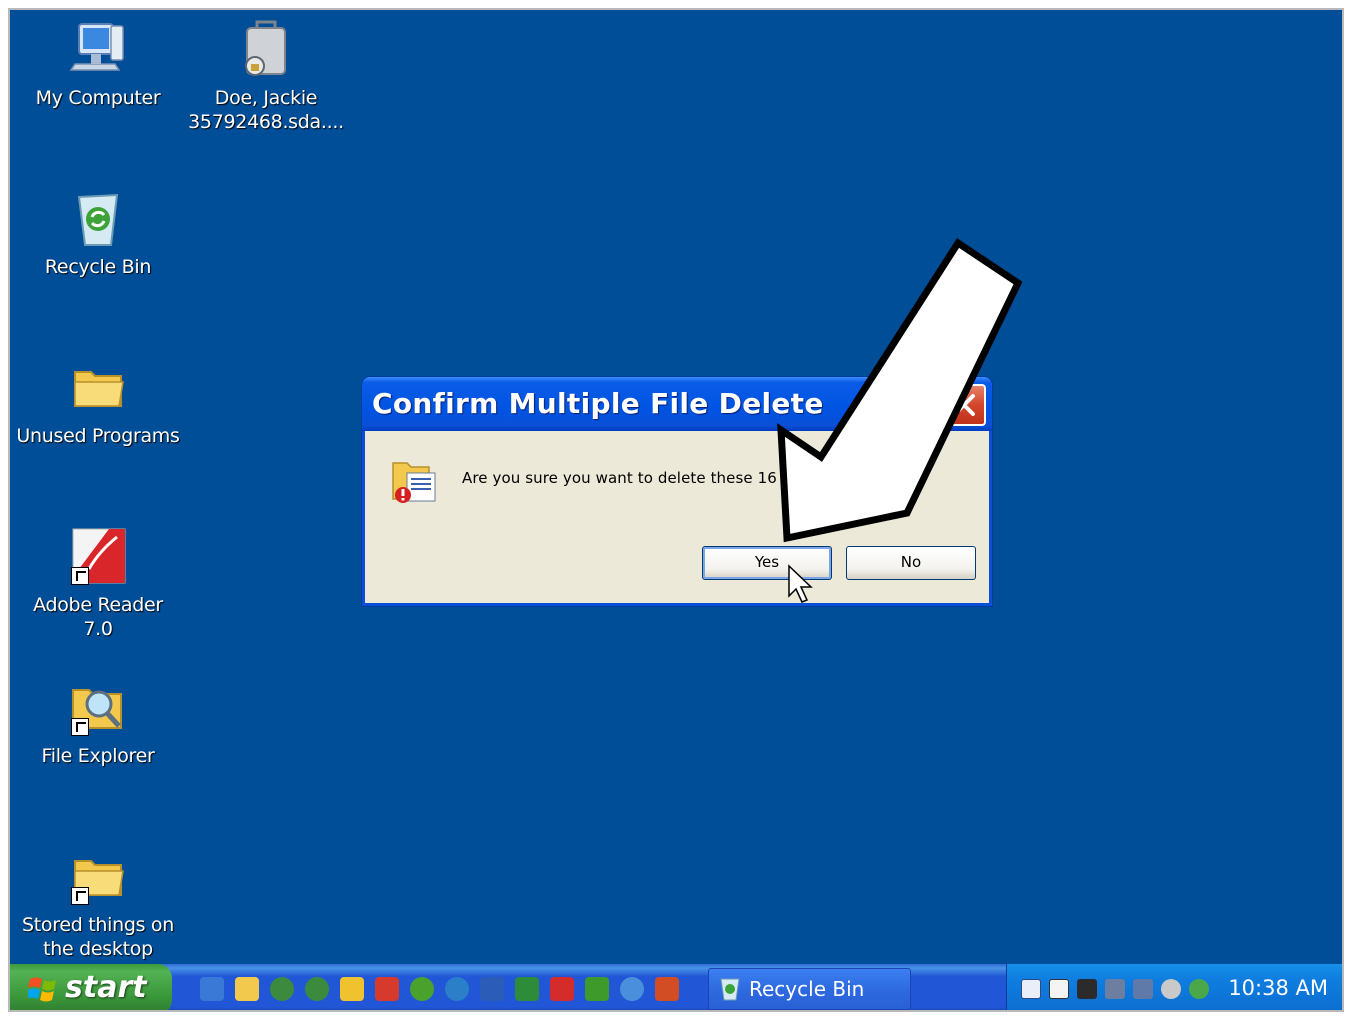 Image resolution: width=1352 pixels, height=1018 pixels. I want to click on windows-logo-icon, so click(42, 989).